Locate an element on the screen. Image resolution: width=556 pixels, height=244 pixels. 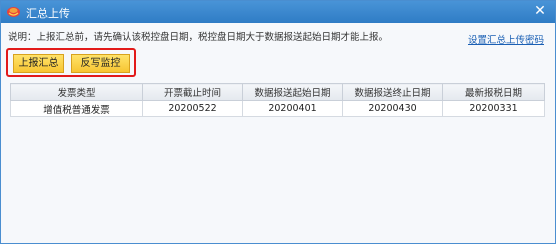
title-bar: 汇总上传 ✕ is located at coordinates (278, 11).